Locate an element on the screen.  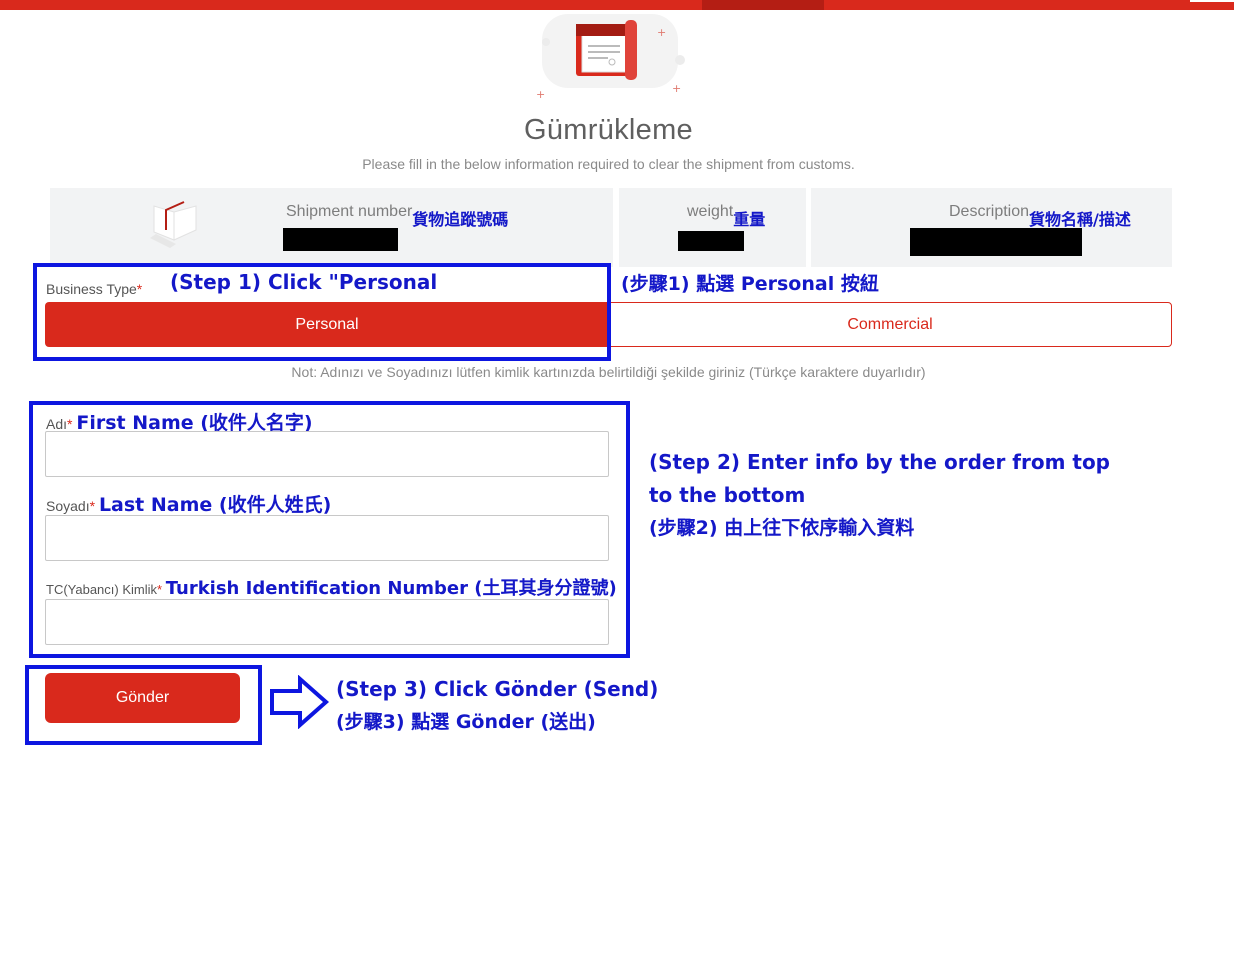
description-label: Description is located at coordinates (989, 211).